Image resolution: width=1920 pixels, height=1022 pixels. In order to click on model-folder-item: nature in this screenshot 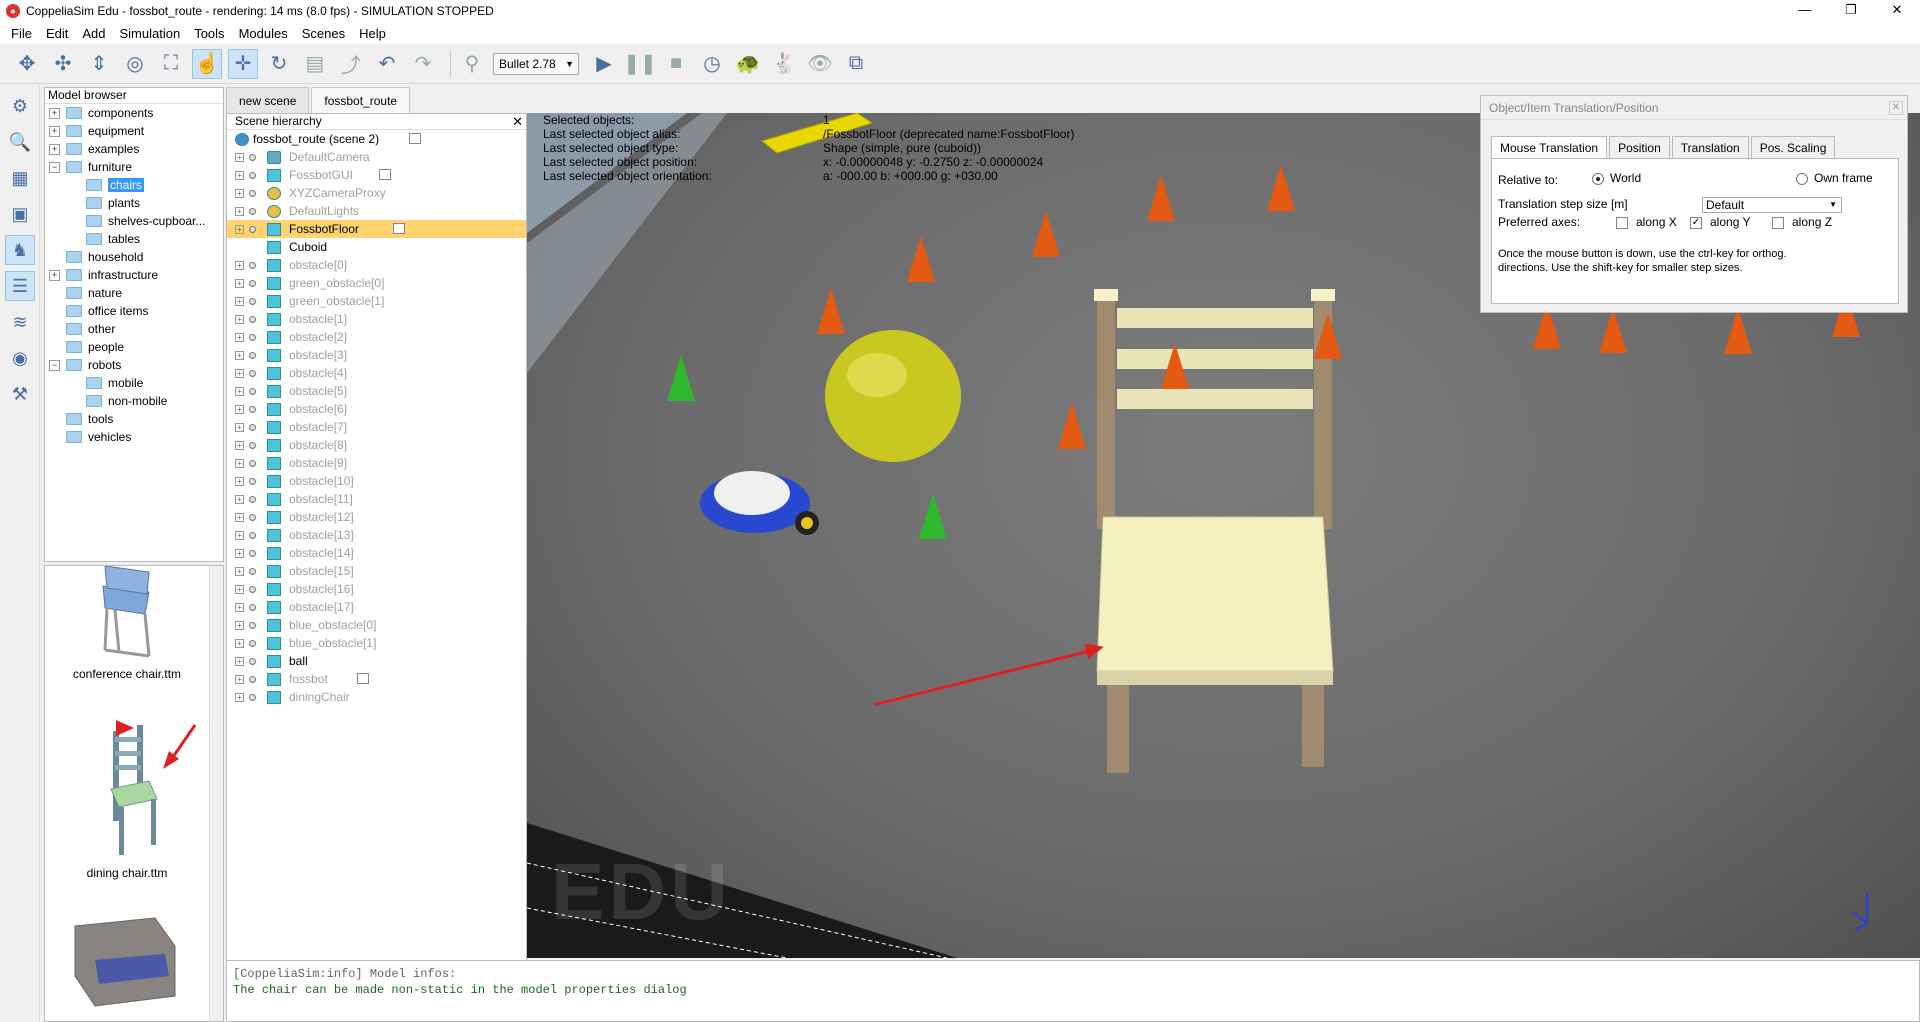, I will do `click(134, 293)`.